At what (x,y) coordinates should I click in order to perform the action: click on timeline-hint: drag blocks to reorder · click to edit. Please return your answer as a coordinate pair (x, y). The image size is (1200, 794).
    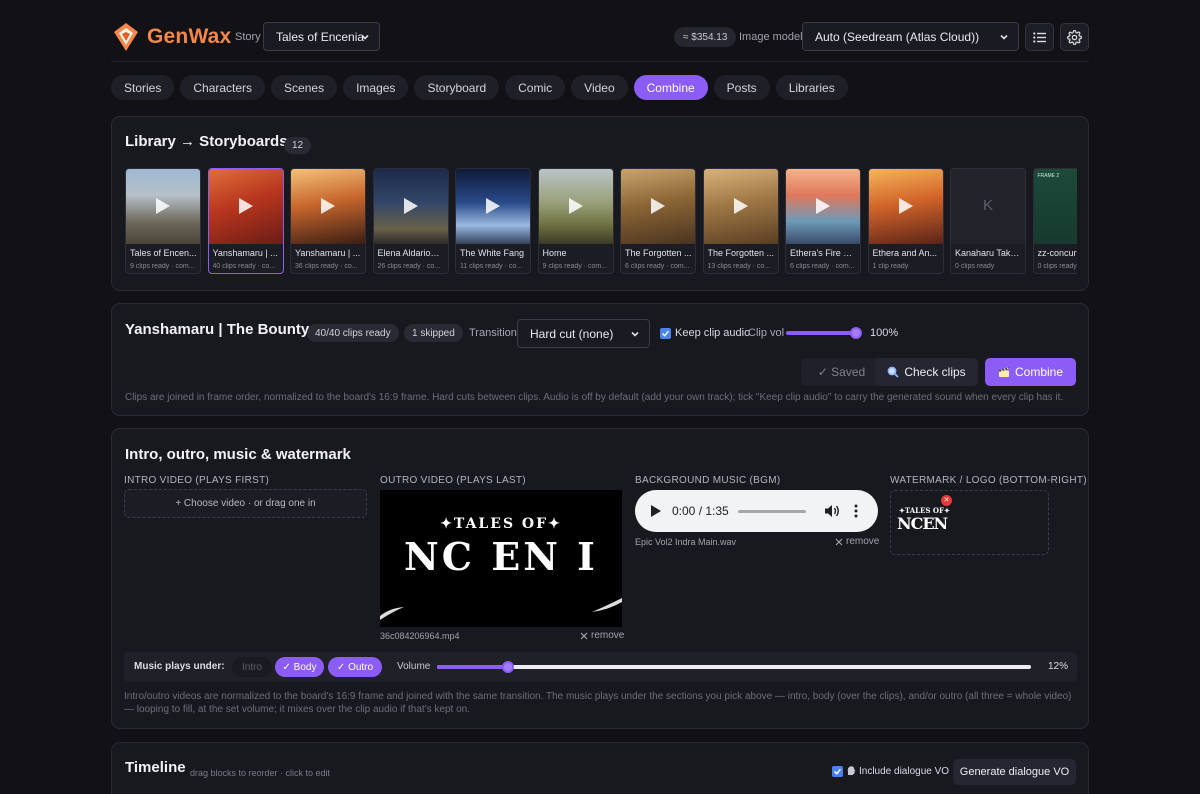
    Looking at the image, I should click on (260, 773).